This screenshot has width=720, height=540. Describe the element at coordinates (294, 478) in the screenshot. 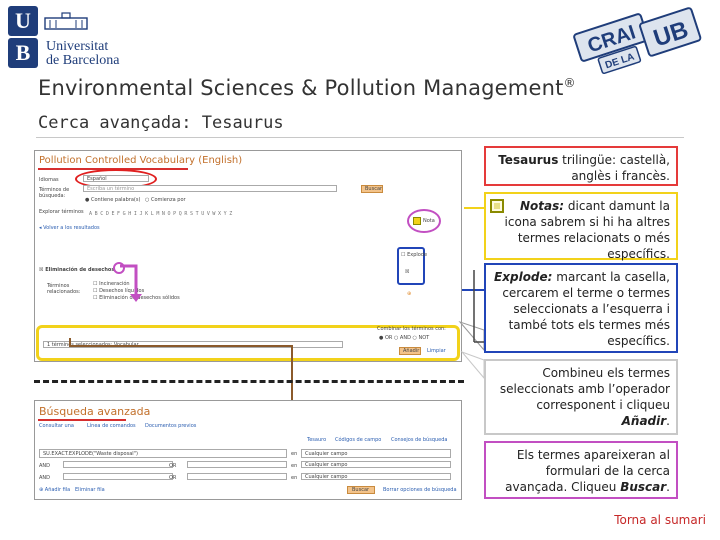

I see `field-in-label-3: en` at that location.